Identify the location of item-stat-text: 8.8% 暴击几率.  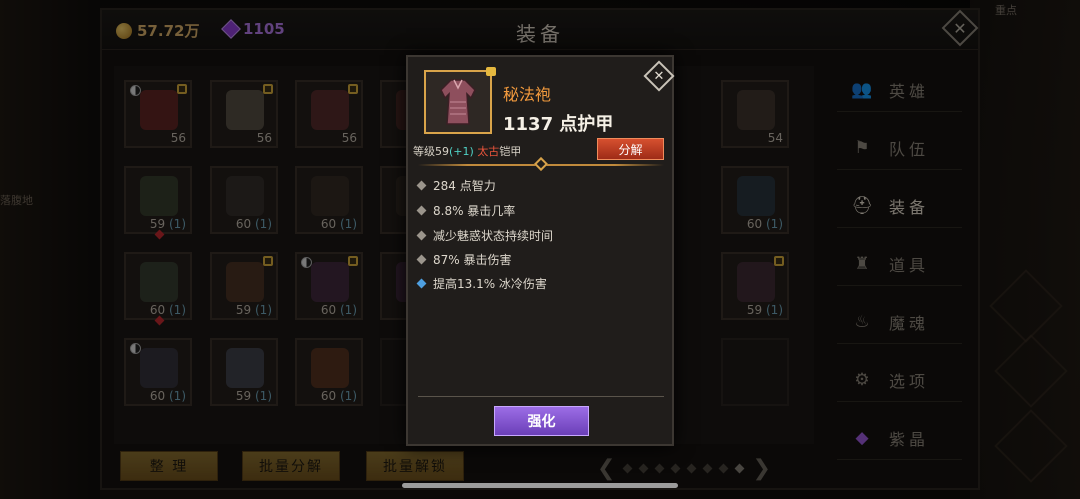
(474, 211).